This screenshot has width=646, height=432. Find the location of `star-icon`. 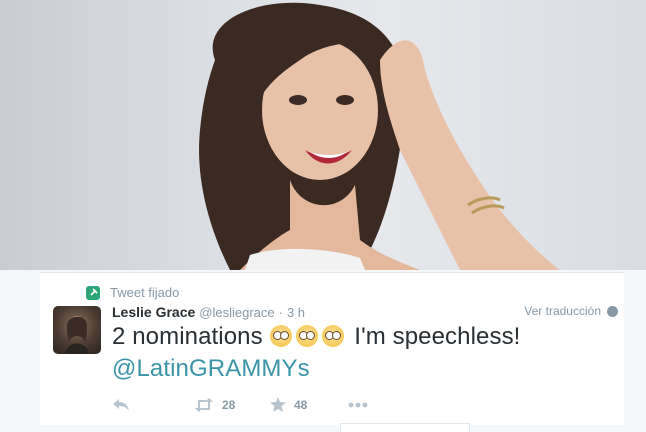

star-icon is located at coordinates (278, 404).